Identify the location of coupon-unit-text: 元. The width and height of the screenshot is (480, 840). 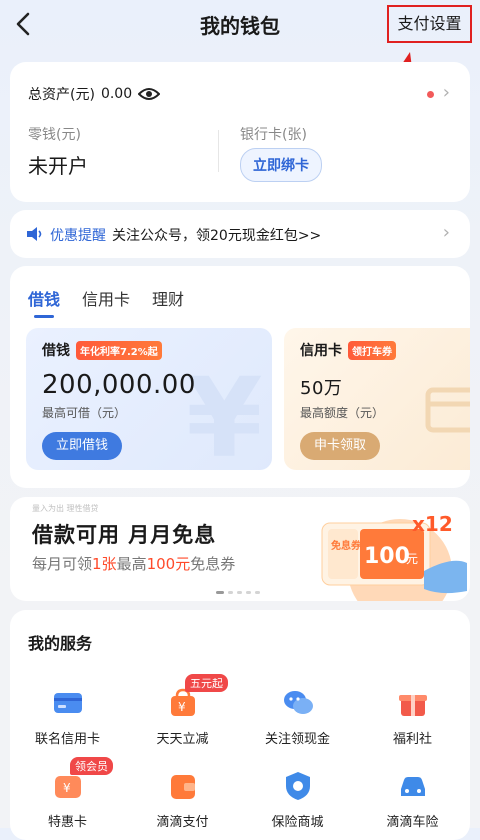
(412, 559).